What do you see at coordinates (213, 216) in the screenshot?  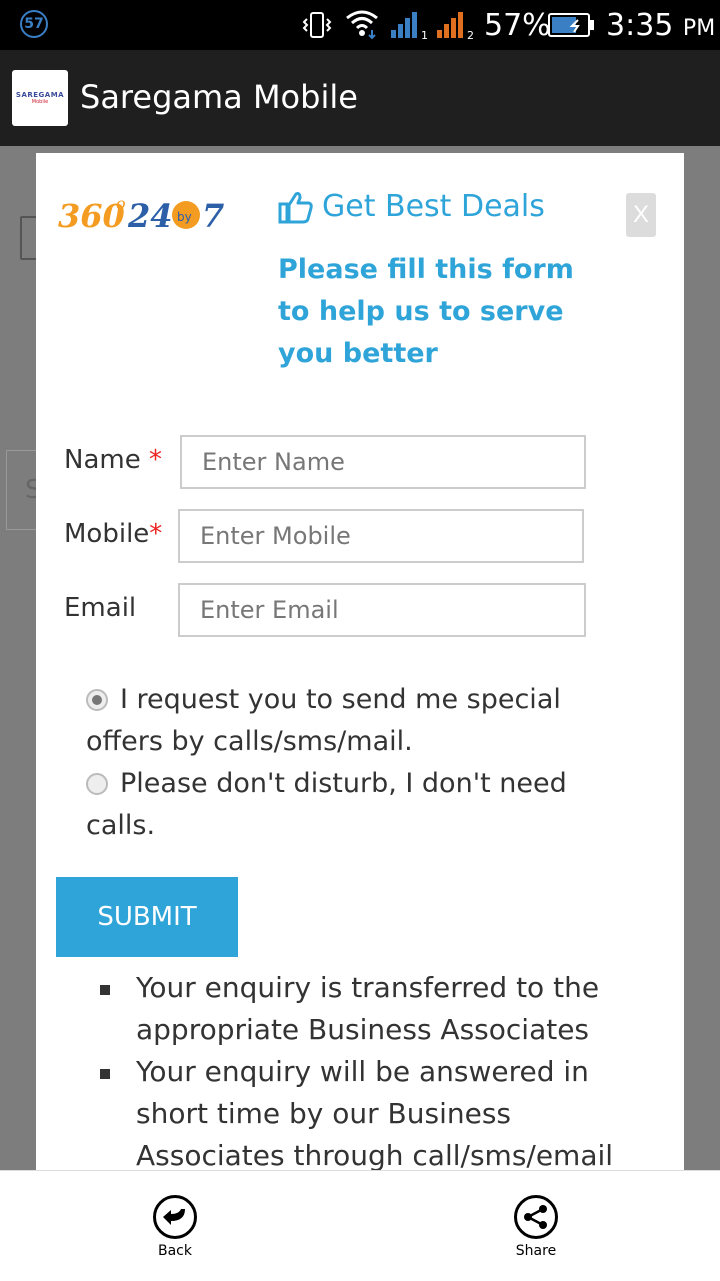 I see `svg-text: 7` at bounding box center [213, 216].